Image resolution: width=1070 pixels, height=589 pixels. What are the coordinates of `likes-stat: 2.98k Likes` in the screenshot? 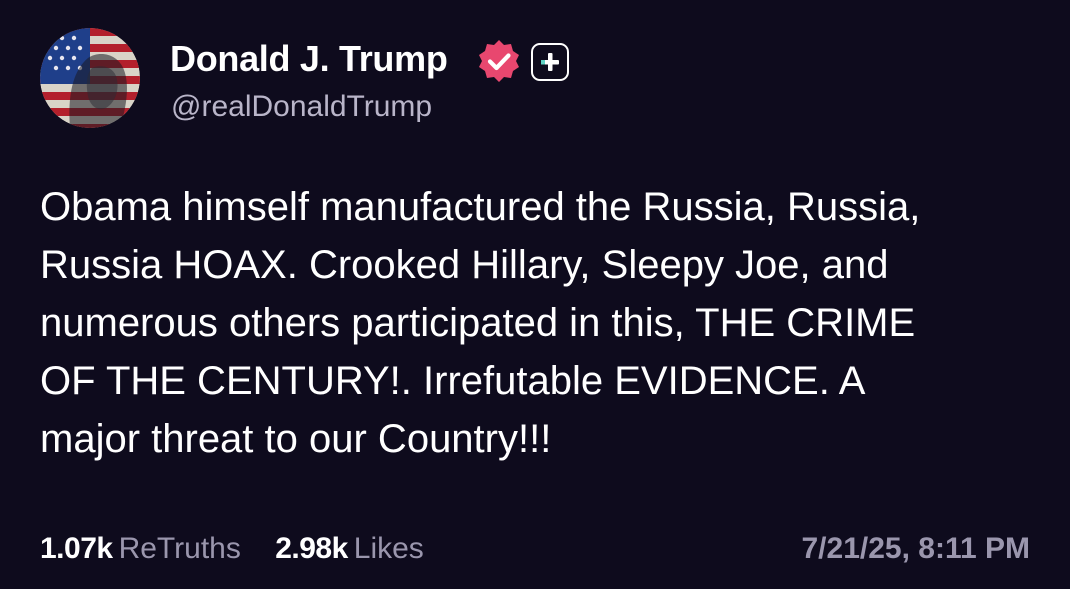 It's located at (349, 549).